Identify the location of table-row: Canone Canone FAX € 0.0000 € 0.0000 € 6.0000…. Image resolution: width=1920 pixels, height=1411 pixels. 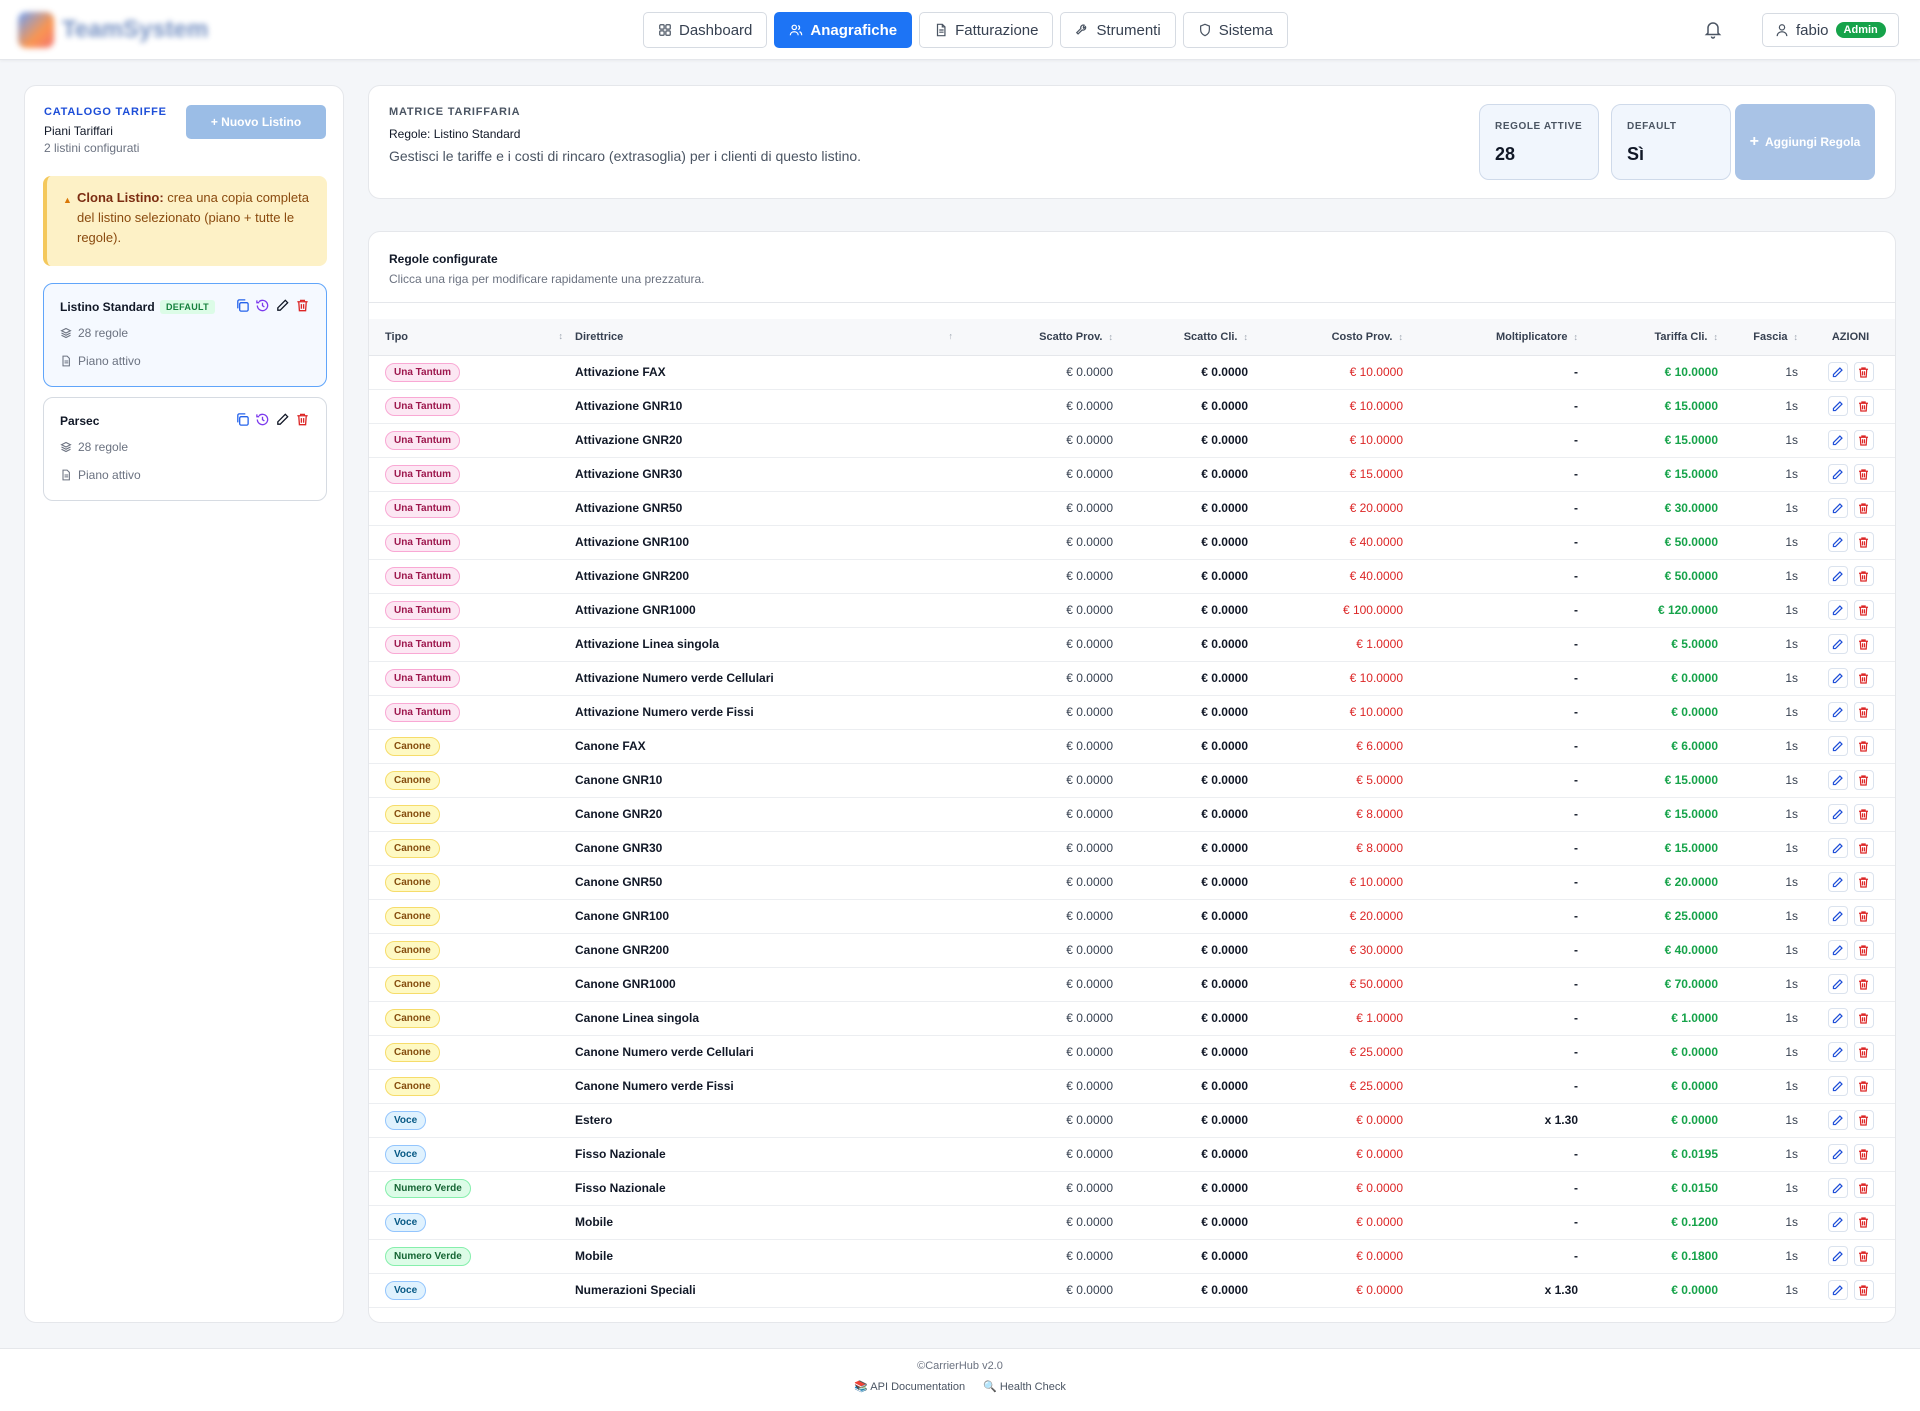
(1132, 746).